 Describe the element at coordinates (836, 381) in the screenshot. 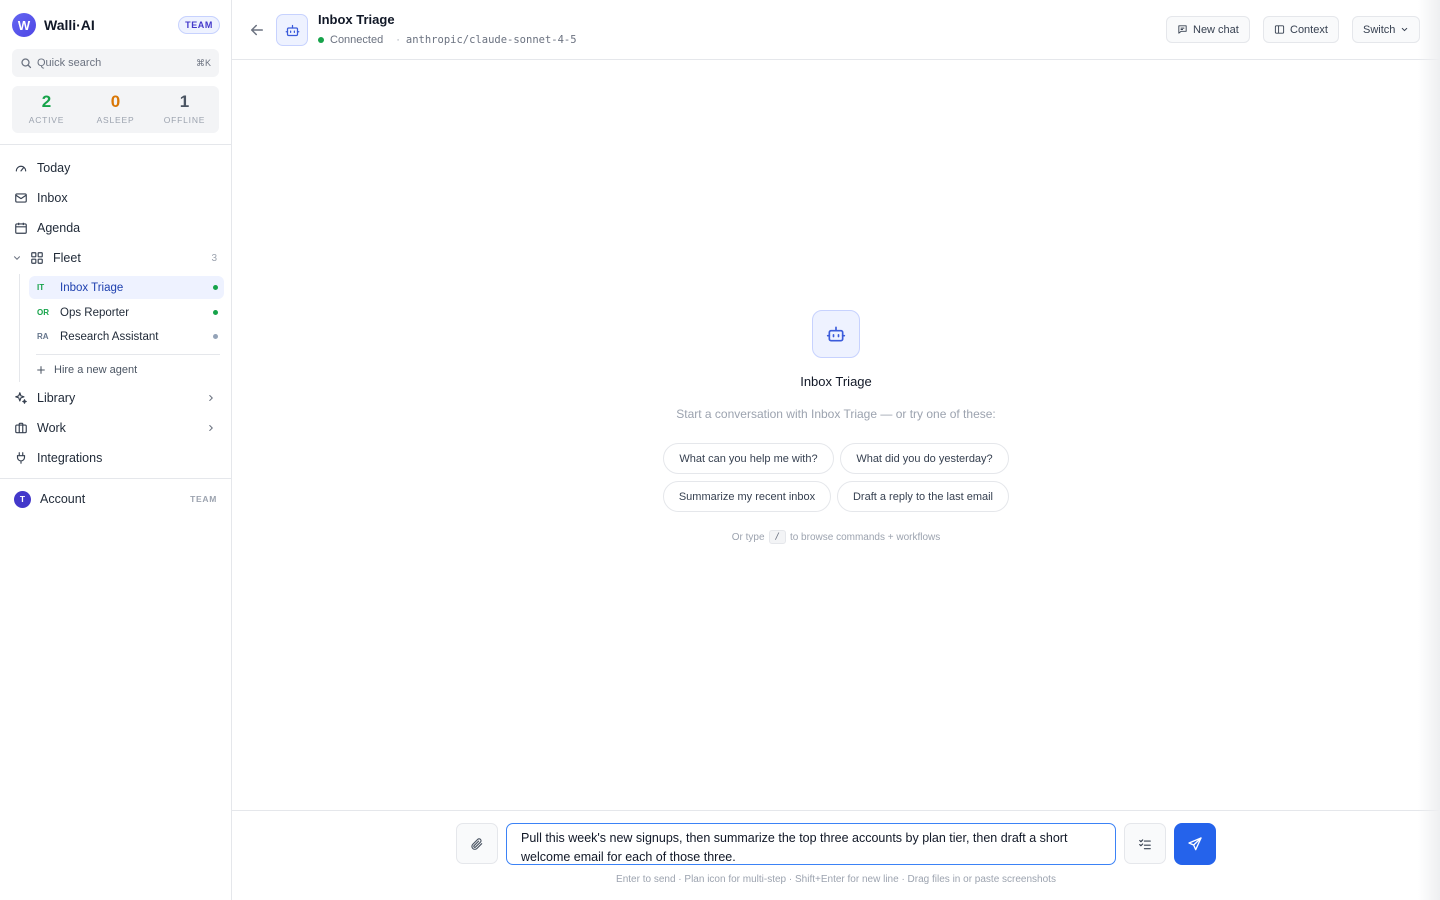

I see `empty-state-title: Inbox Triage` at that location.